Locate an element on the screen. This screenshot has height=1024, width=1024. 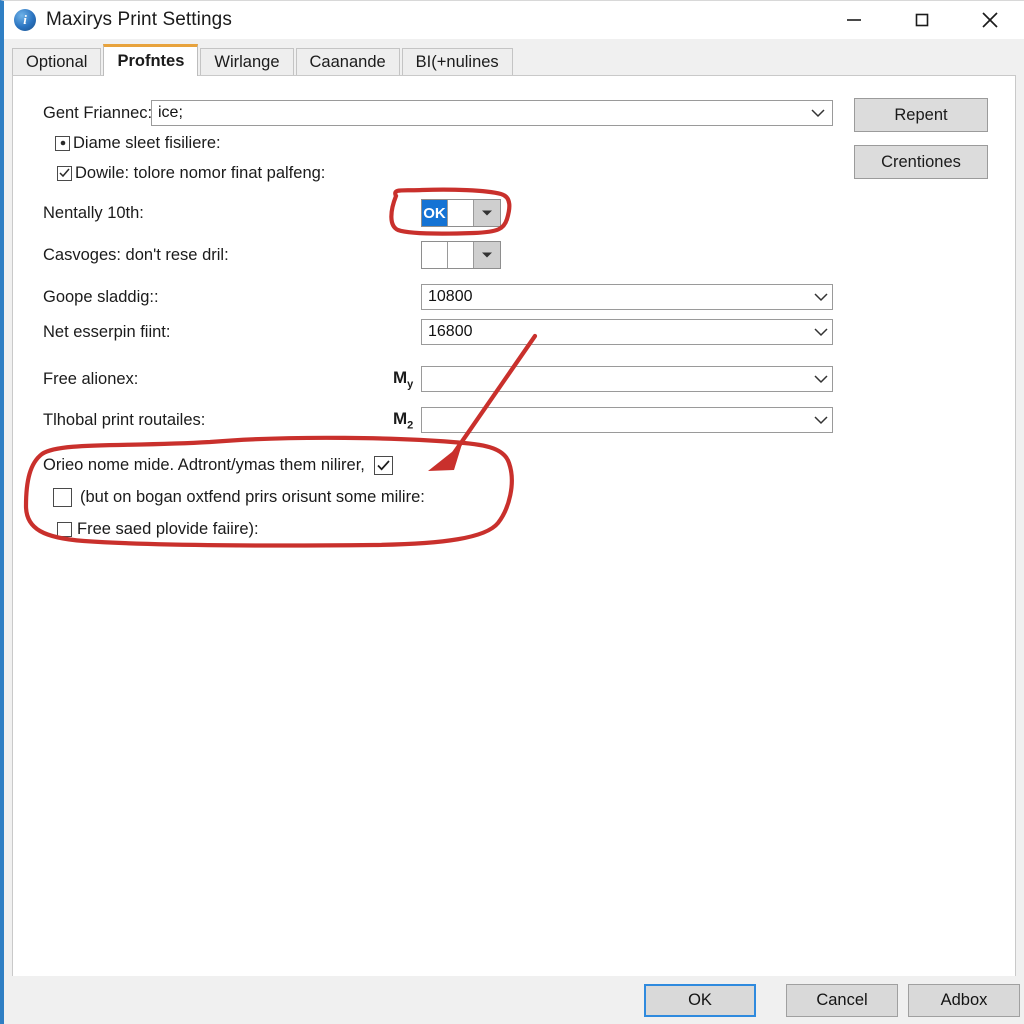
combo-net-esserpin: 16800 is located at coordinates (627, 332).